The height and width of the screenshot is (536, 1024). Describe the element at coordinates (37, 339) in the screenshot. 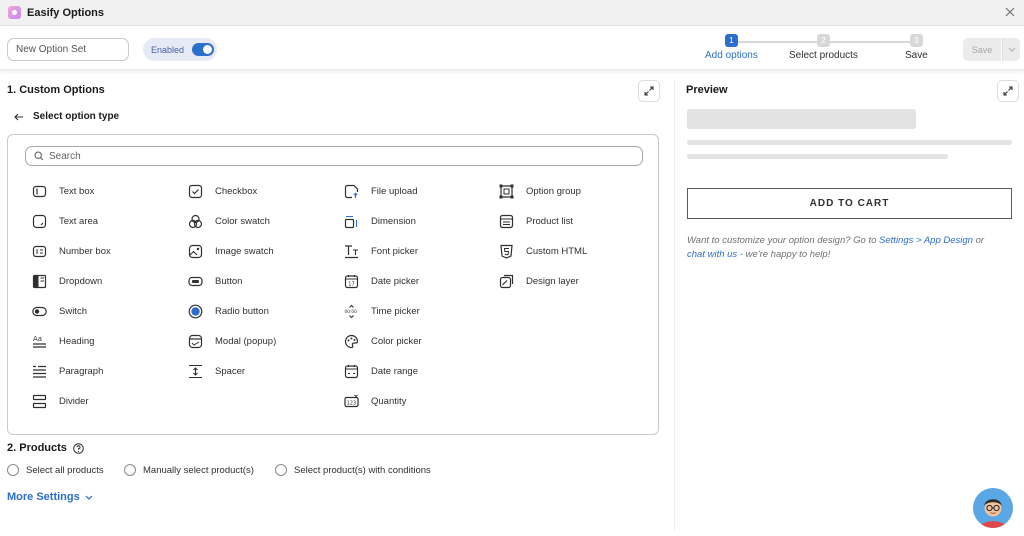

I see `svg-text: Aa` at that location.